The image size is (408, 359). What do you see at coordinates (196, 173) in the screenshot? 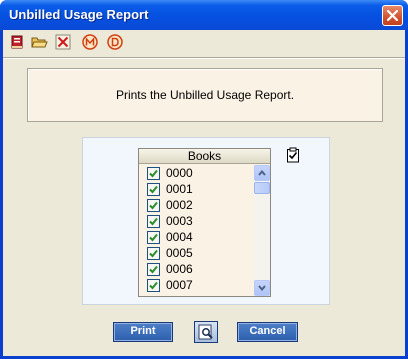
I see `list-item: 0000` at bounding box center [196, 173].